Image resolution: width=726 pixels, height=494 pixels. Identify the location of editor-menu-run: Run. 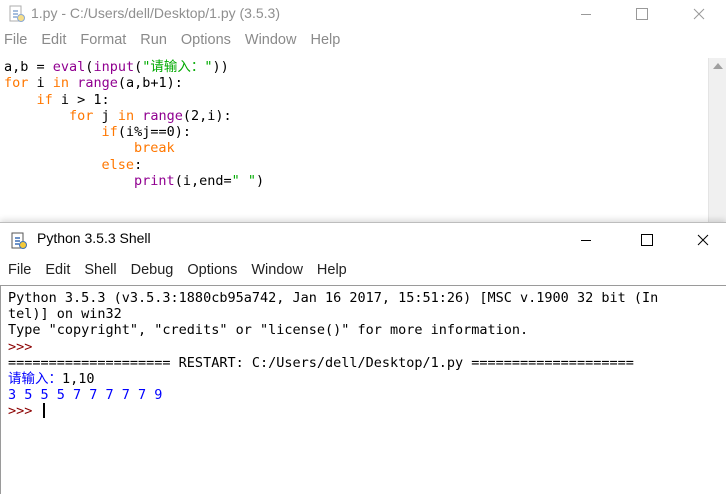
(153, 40).